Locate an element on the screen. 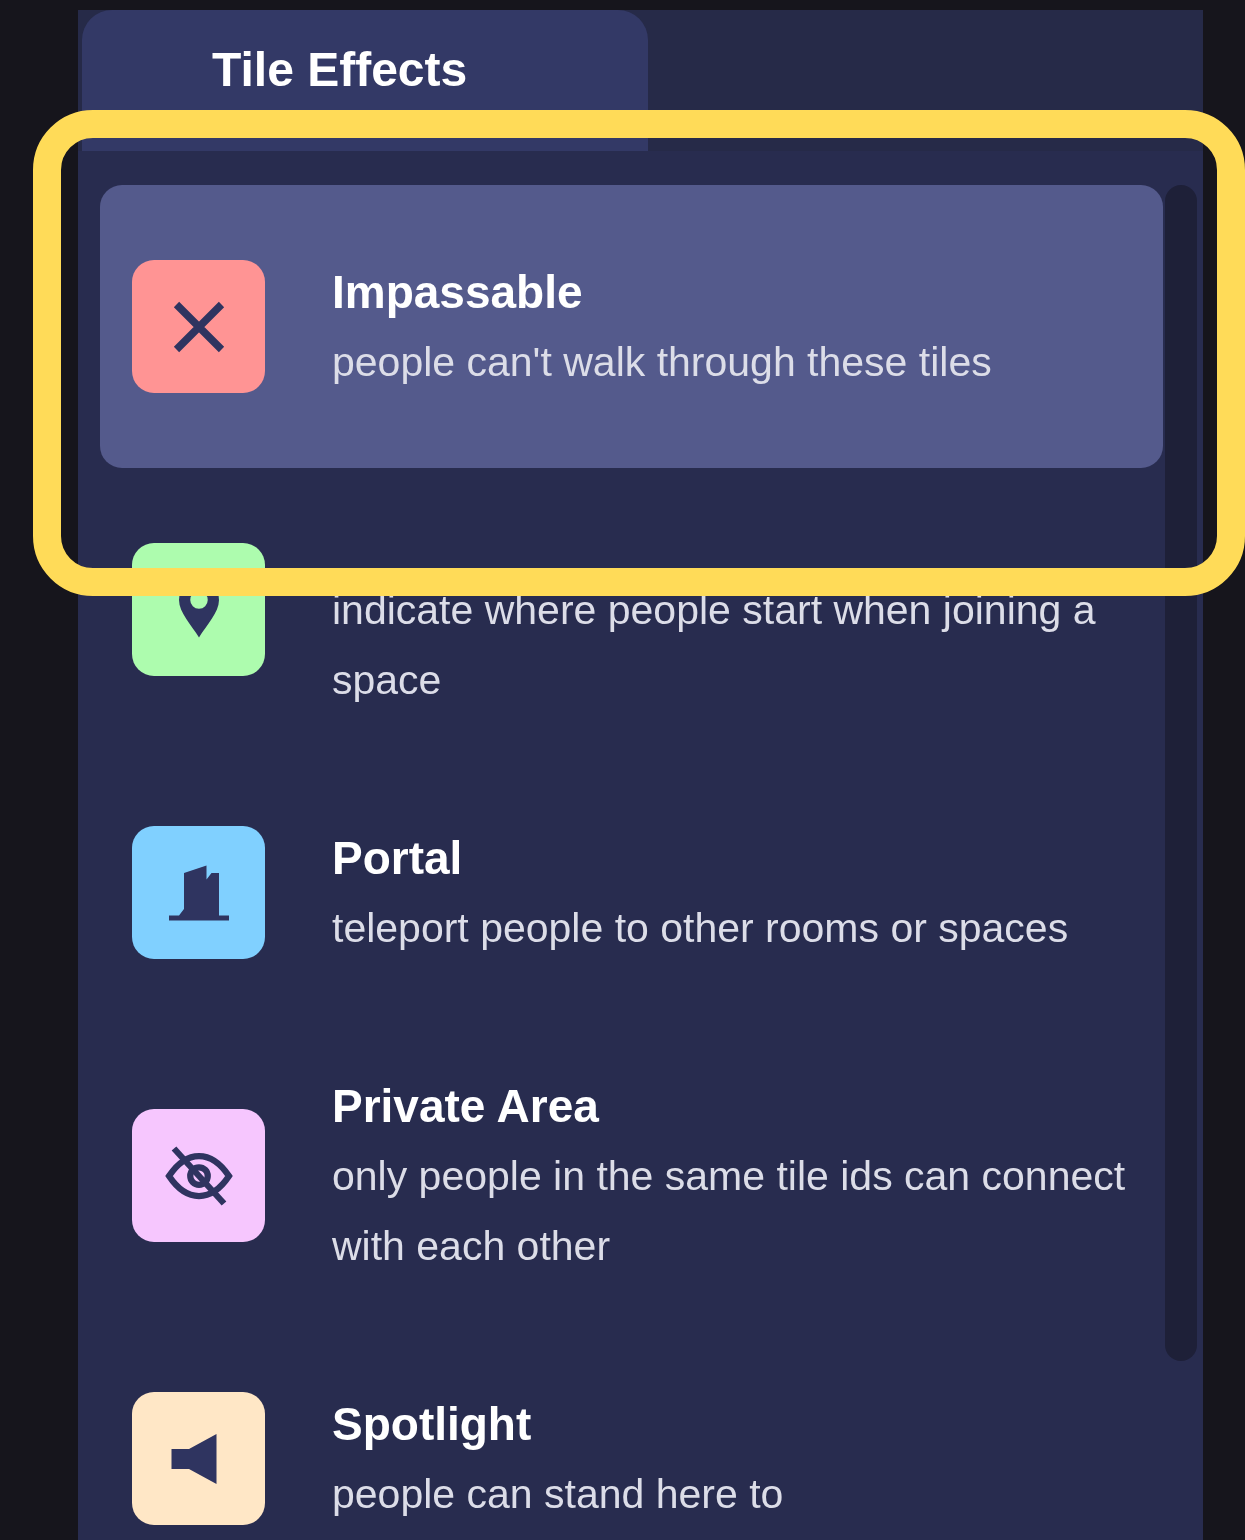  scrollbar is located at coordinates (1181, 773).